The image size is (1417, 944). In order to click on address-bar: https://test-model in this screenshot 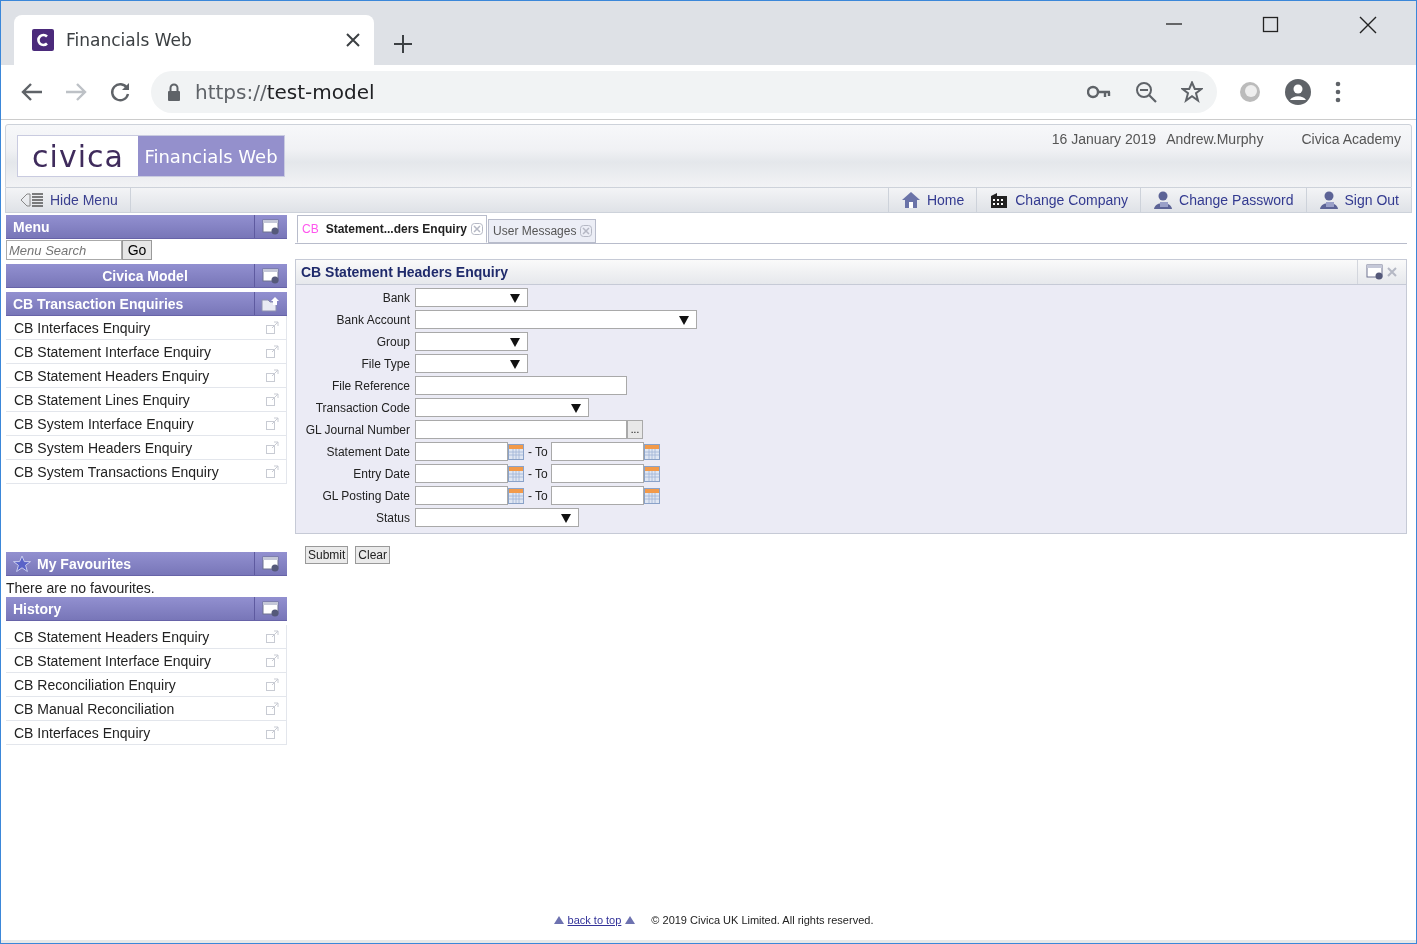, I will do `click(684, 92)`.